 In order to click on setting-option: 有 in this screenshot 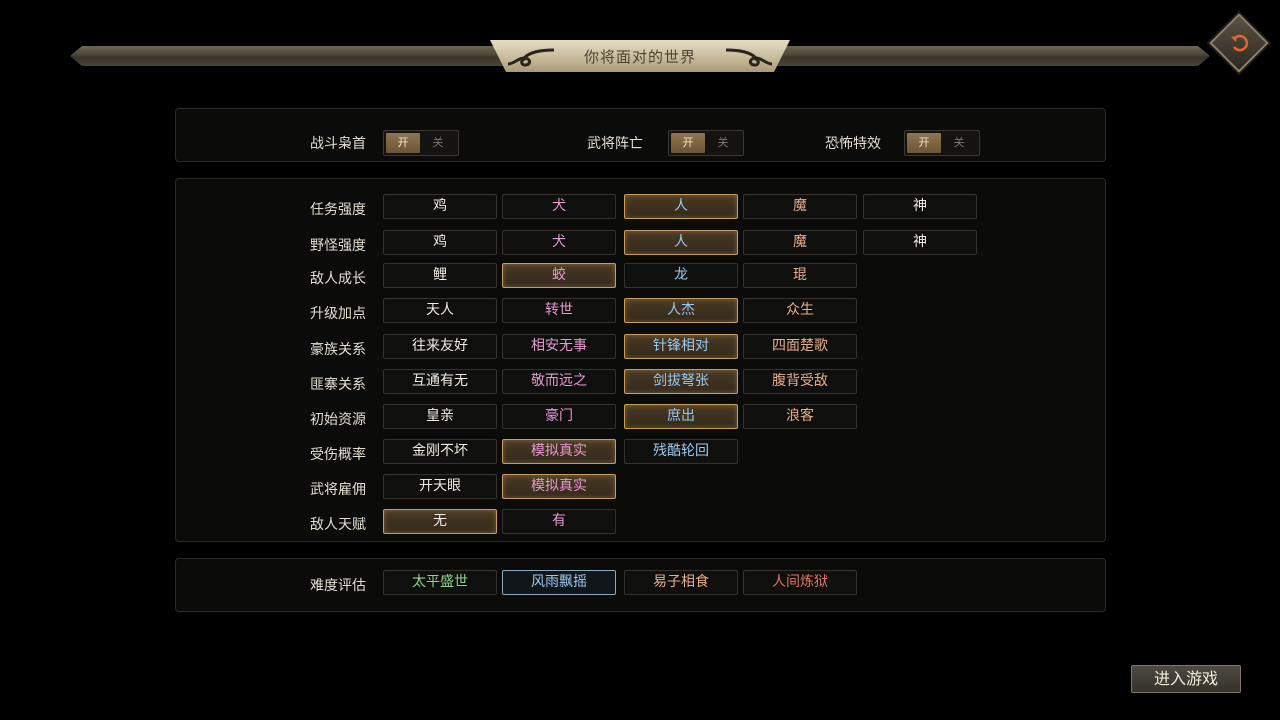, I will do `click(559, 521)`.